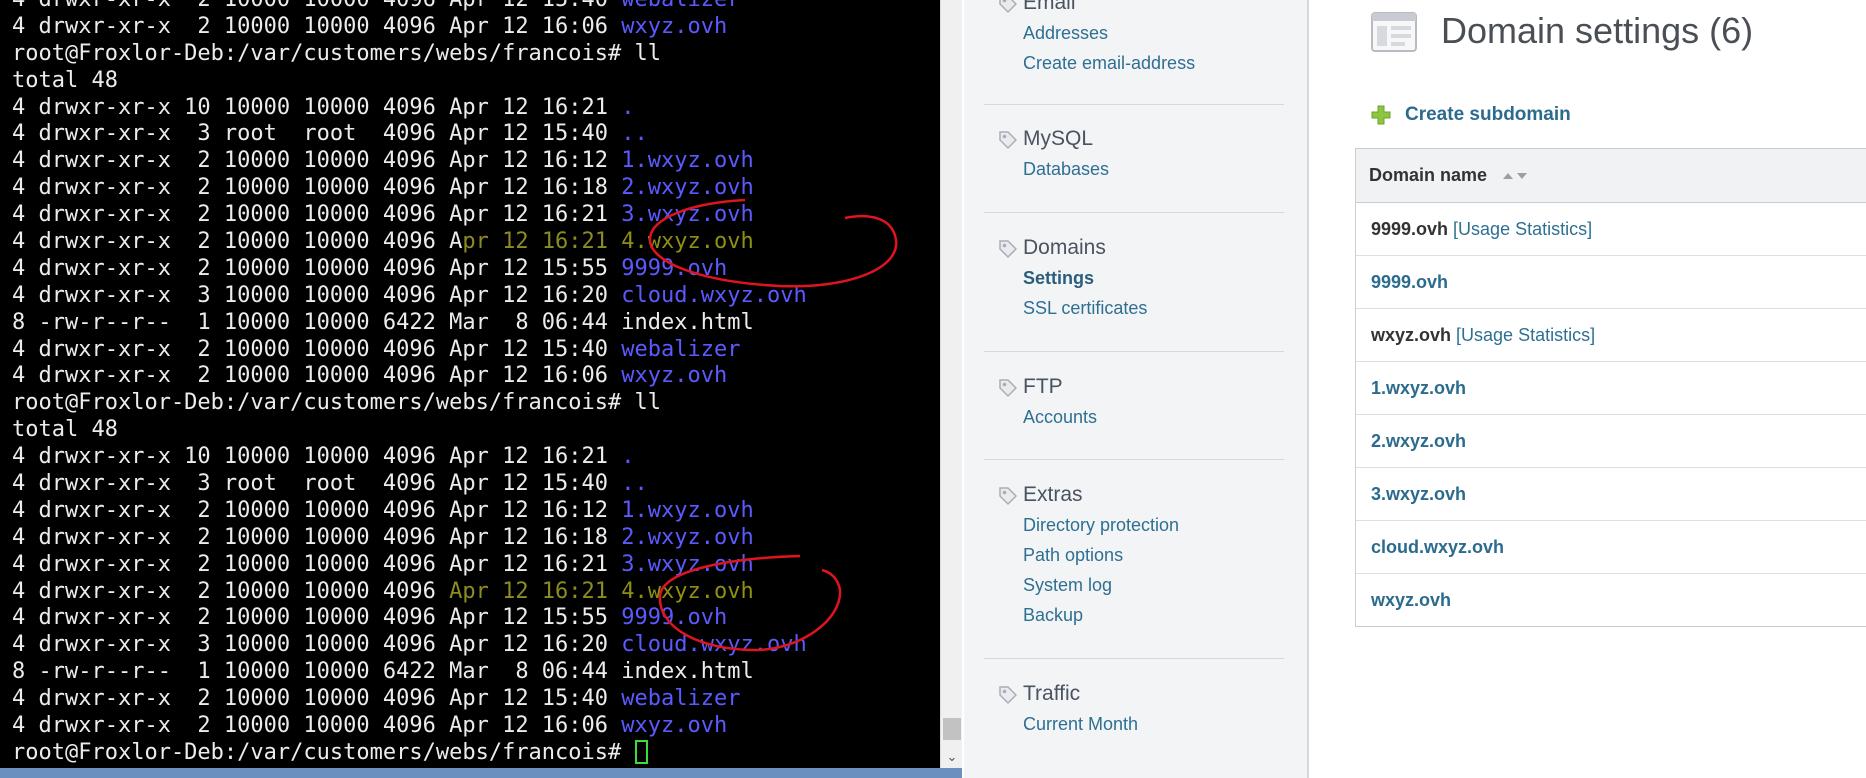 The width and height of the screenshot is (1866, 778). What do you see at coordinates (634, 134) in the screenshot?
I see `directory-name: ..` at bounding box center [634, 134].